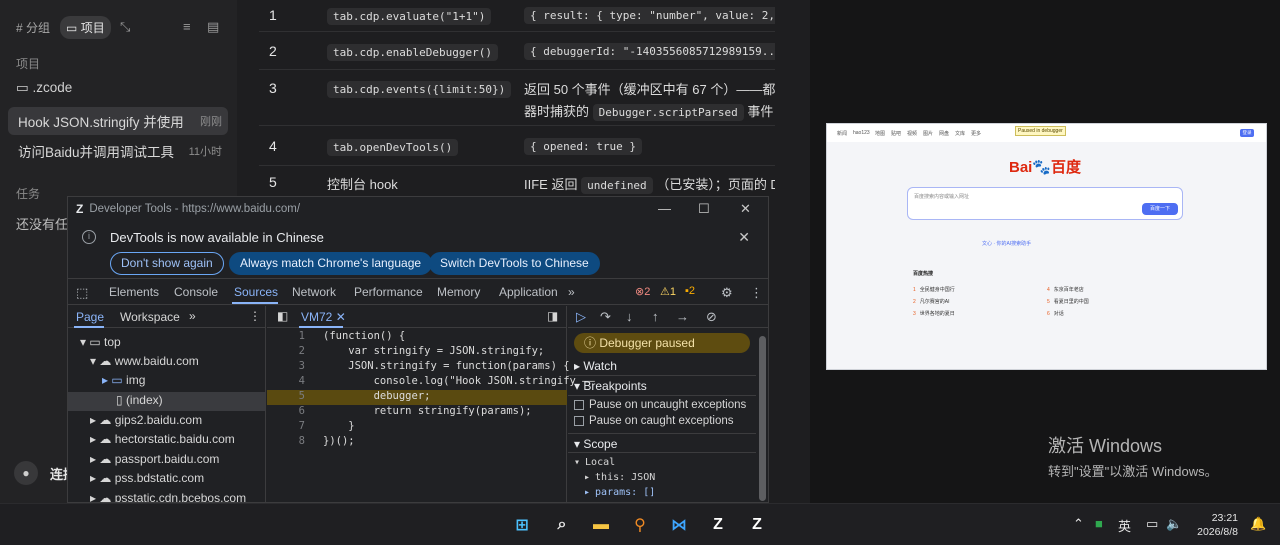 This screenshot has height=545, width=1280. Describe the element at coordinates (594, 462) in the screenshot. I see `scope-local: ▾ Local` at that location.